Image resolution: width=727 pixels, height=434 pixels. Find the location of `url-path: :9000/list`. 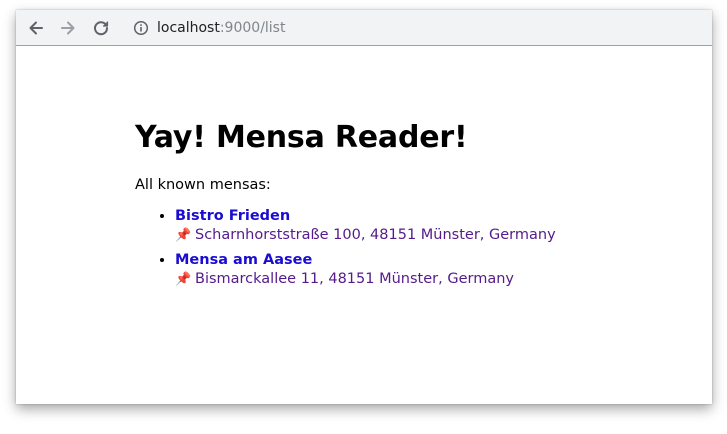

url-path: :9000/list is located at coordinates (252, 28).